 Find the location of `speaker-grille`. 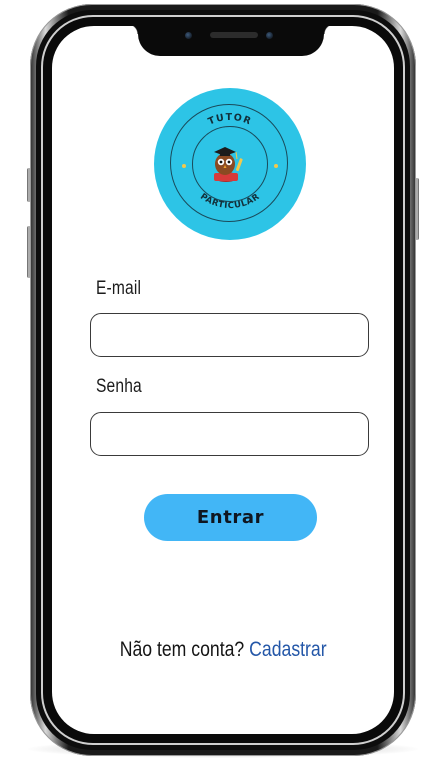

speaker-grille is located at coordinates (234, 35).